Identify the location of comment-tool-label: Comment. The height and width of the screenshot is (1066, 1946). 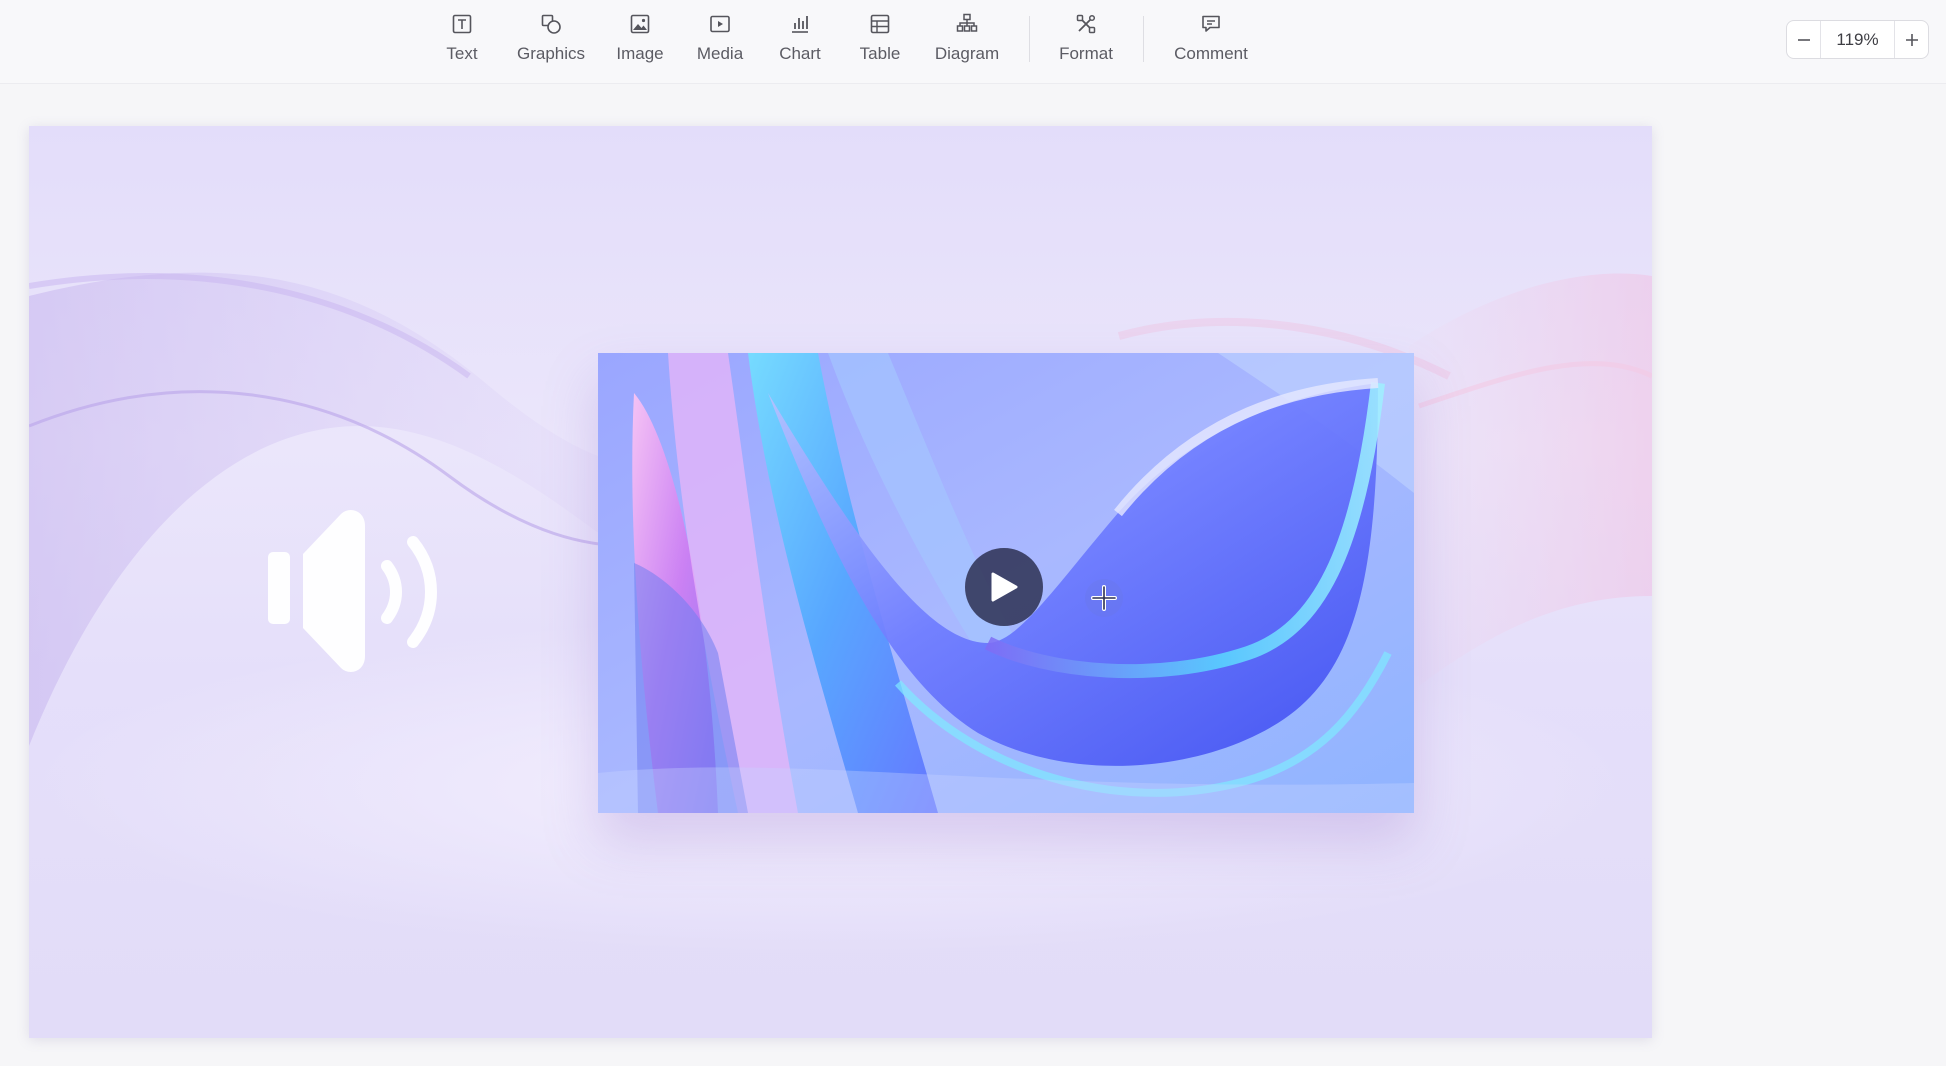
(1211, 53).